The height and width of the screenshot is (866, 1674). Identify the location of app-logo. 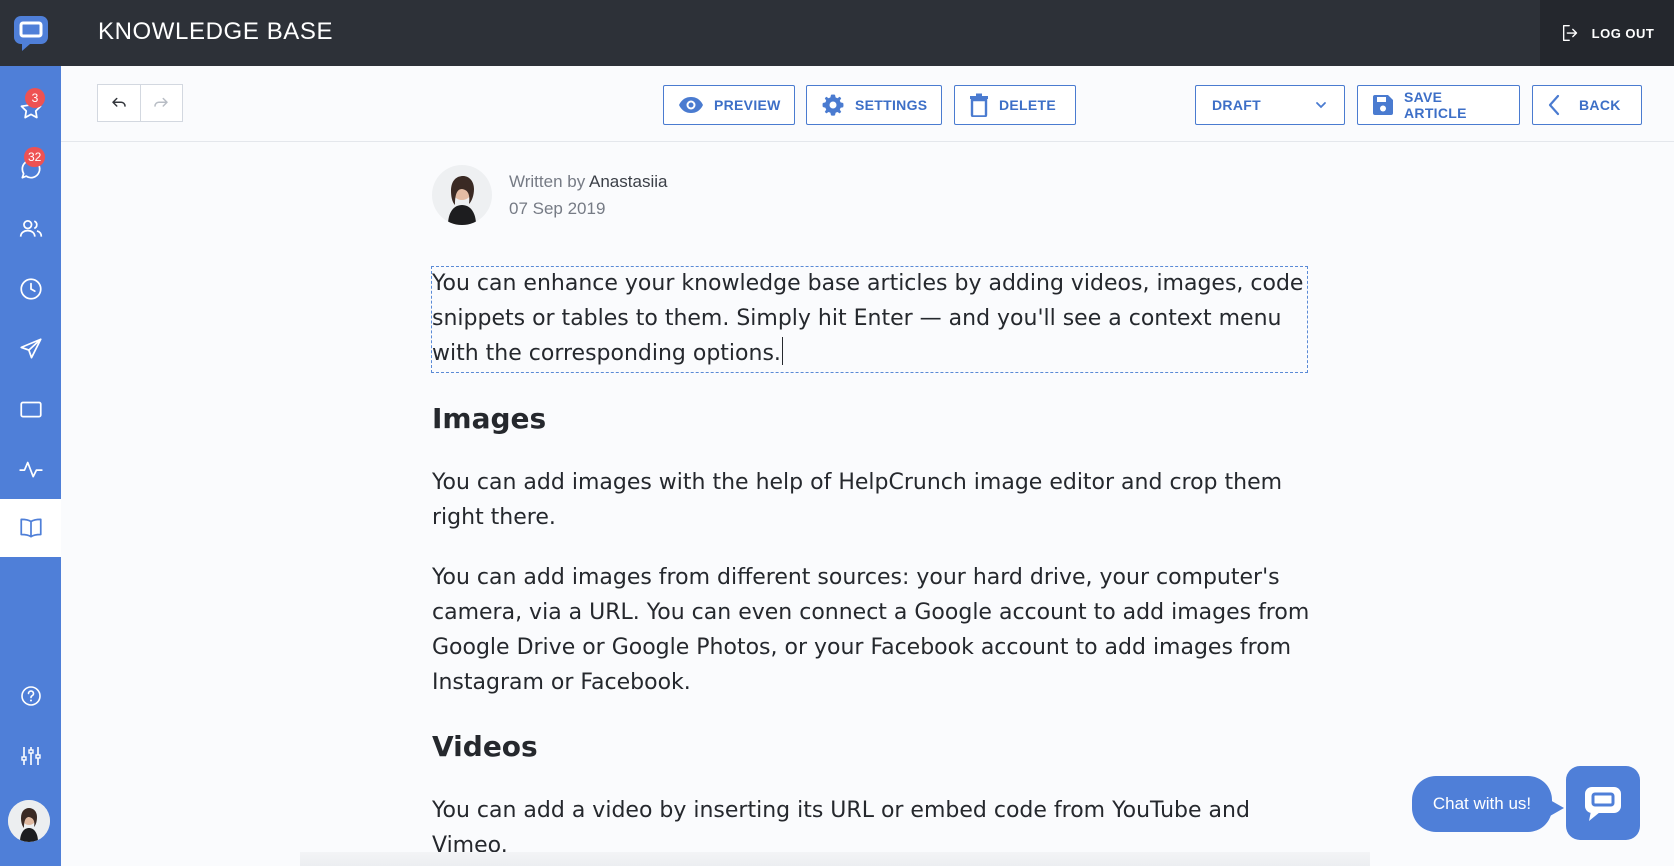
(30, 33).